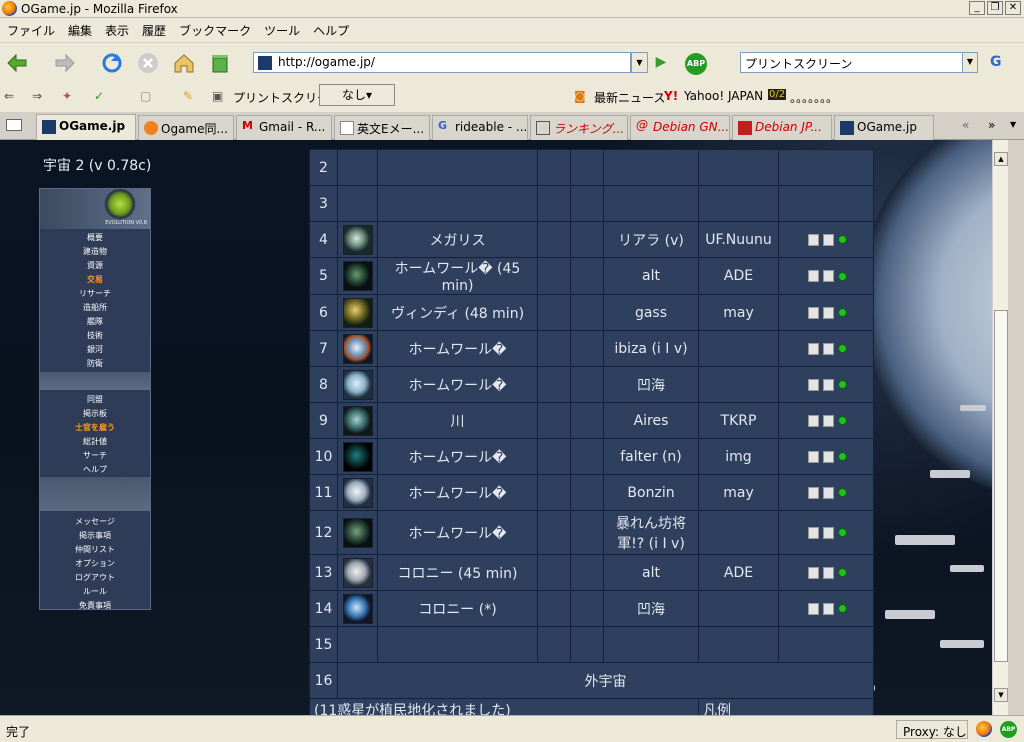  What do you see at coordinates (651, 239) in the screenshot?
I see `player-cell: リアラ (v)` at bounding box center [651, 239].